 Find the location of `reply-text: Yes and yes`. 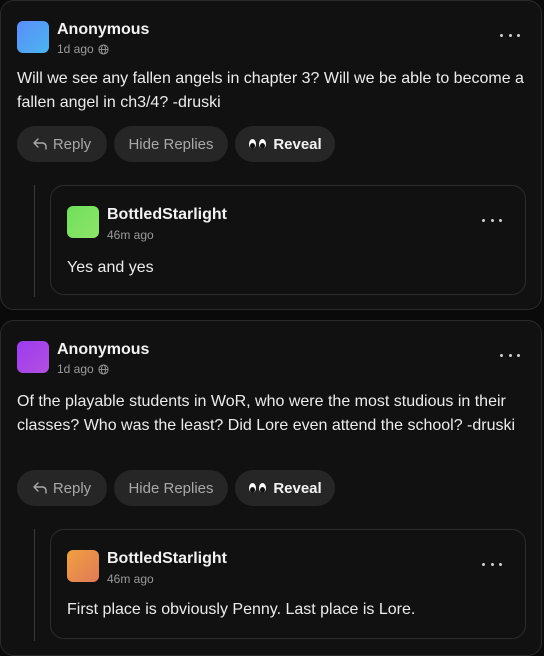

reply-text: Yes and yes is located at coordinates (110, 267).